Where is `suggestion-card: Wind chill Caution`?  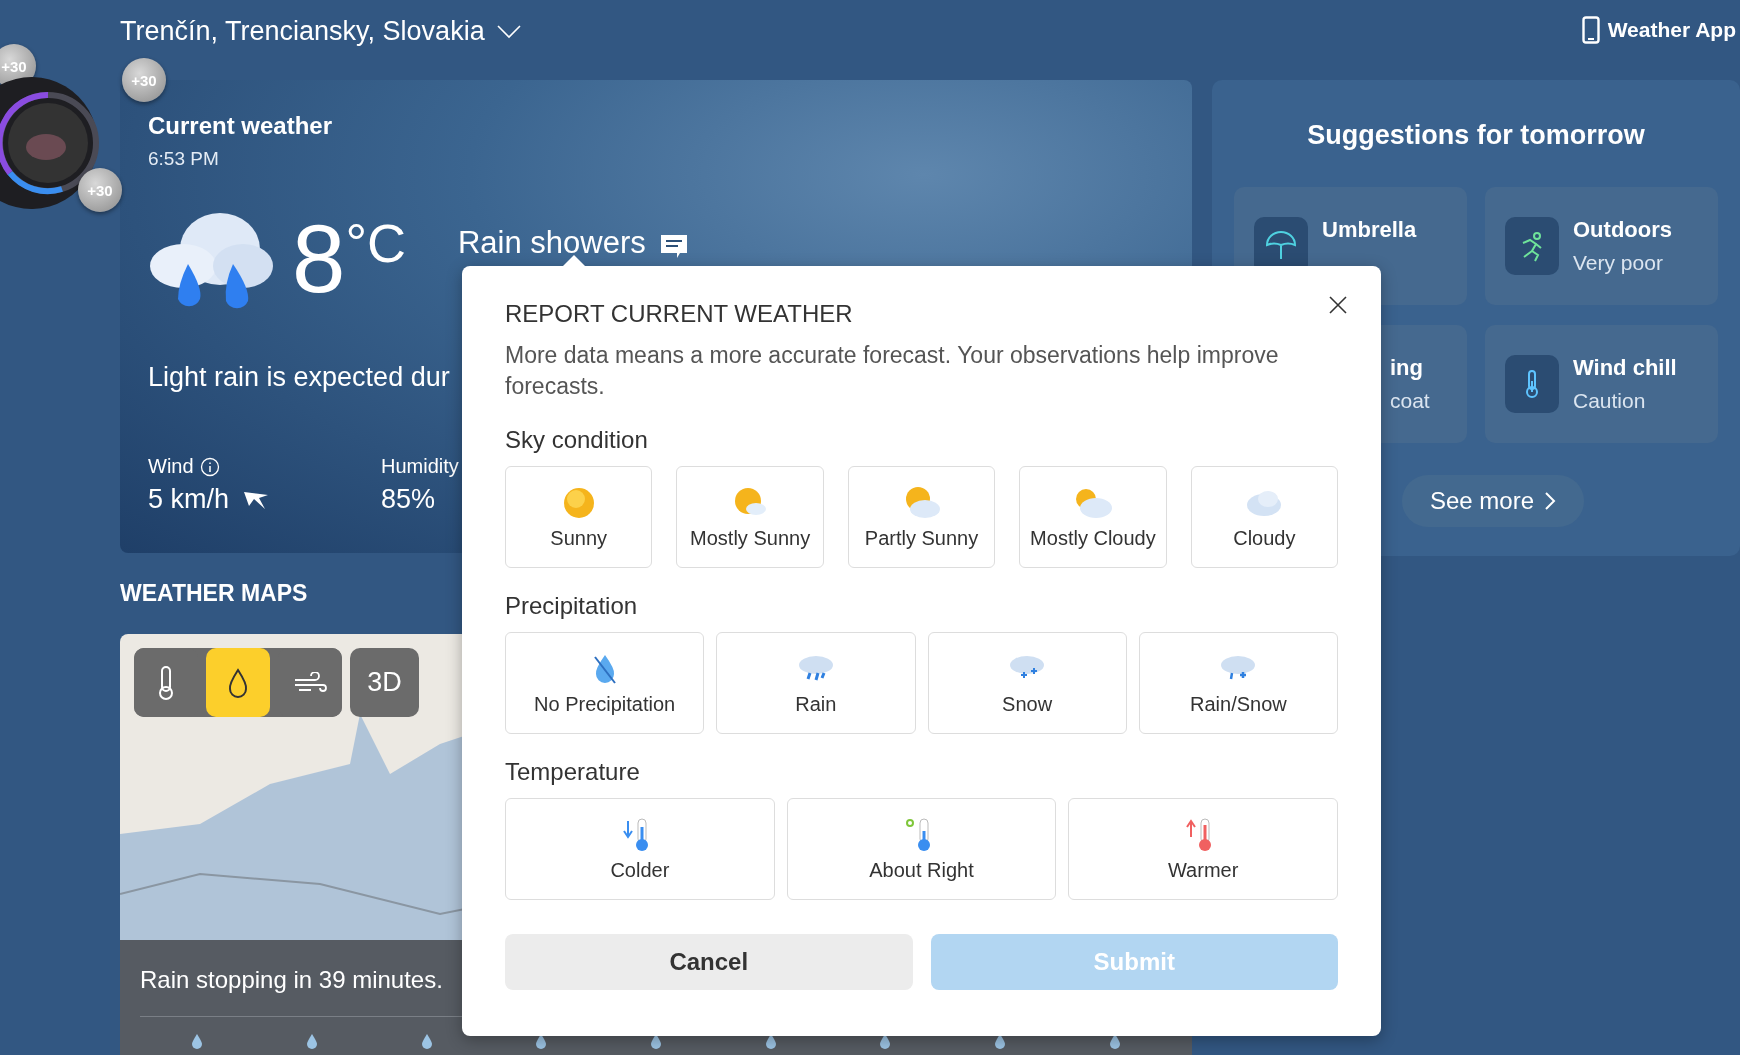
suggestion-card: Wind chill Caution is located at coordinates (1601, 384).